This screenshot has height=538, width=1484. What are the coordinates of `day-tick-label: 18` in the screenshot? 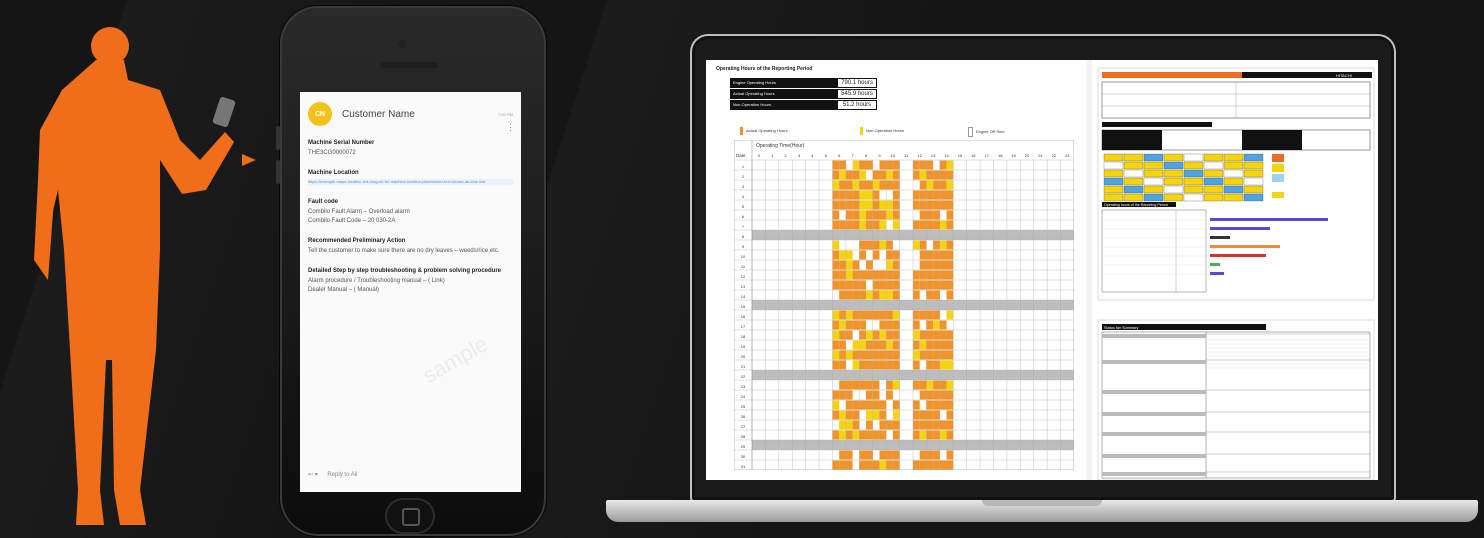 It's located at (743, 336).